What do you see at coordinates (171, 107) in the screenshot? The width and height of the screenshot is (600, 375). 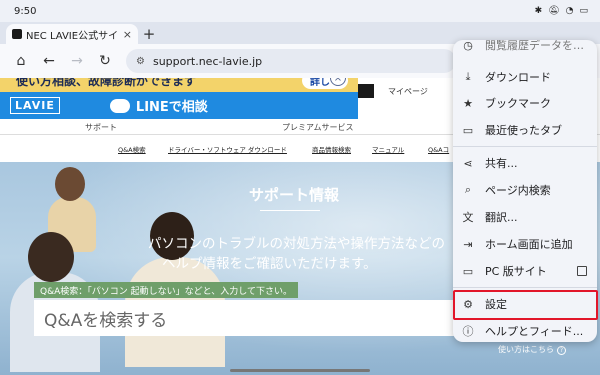 I see `line-consult-label: LINEで相談` at bounding box center [171, 107].